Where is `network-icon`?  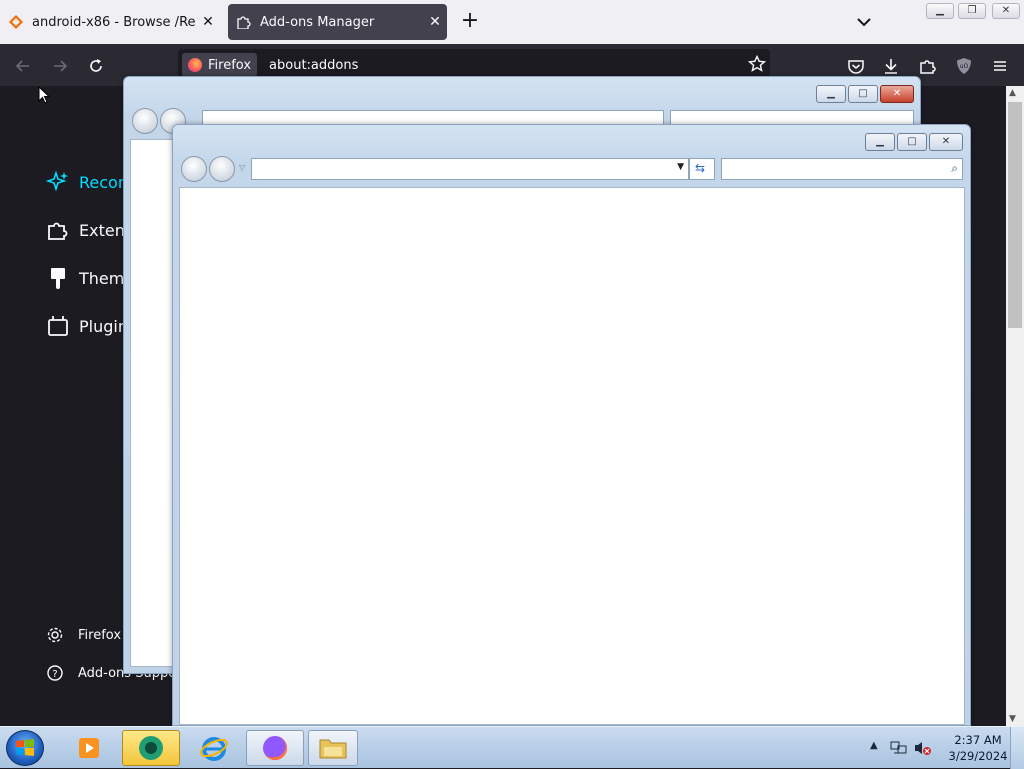
network-icon is located at coordinates (899, 748).